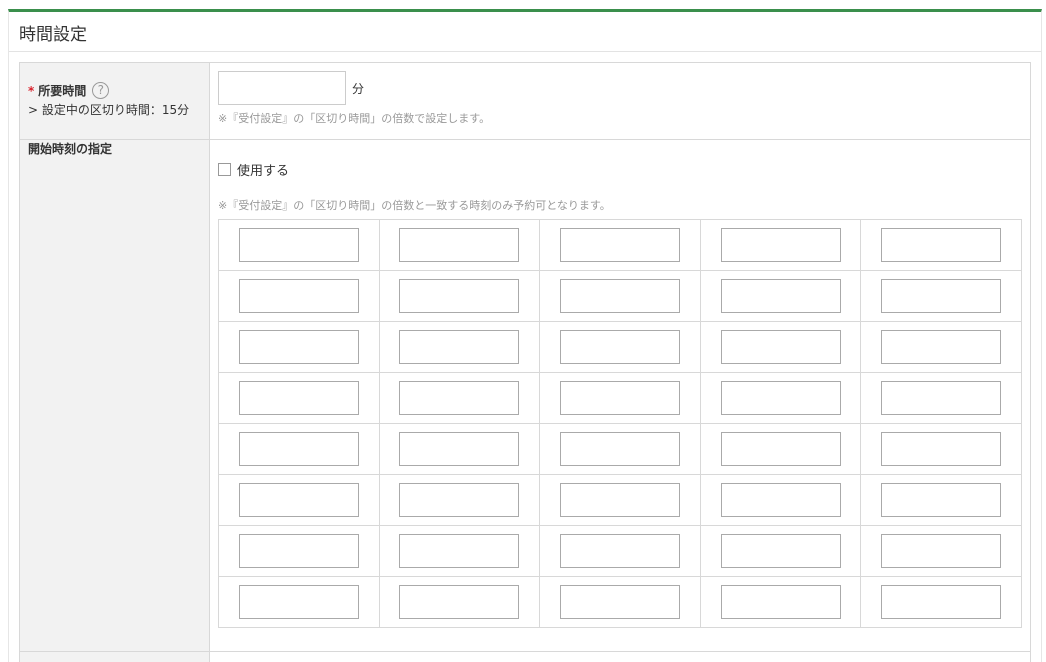  I want to click on duration-label-cell: * 所要時間 ? > 設定中の区切り時間：15分, so click(114, 101).